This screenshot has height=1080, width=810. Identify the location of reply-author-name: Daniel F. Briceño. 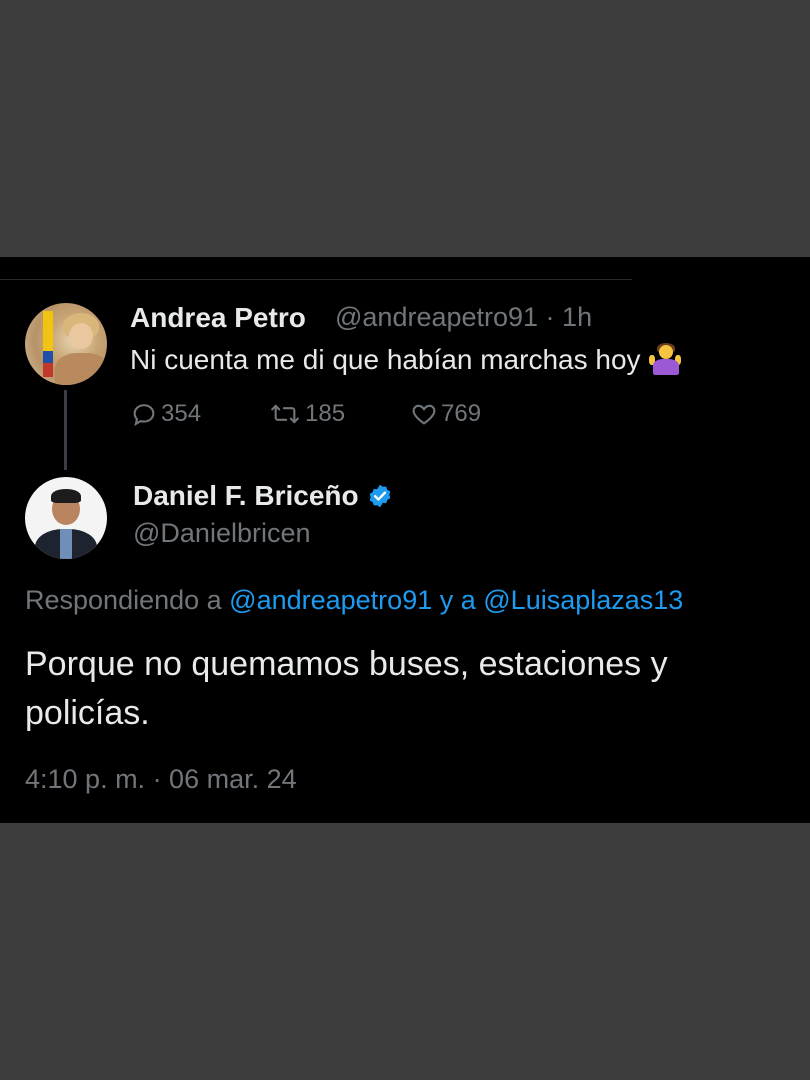
(246, 495).